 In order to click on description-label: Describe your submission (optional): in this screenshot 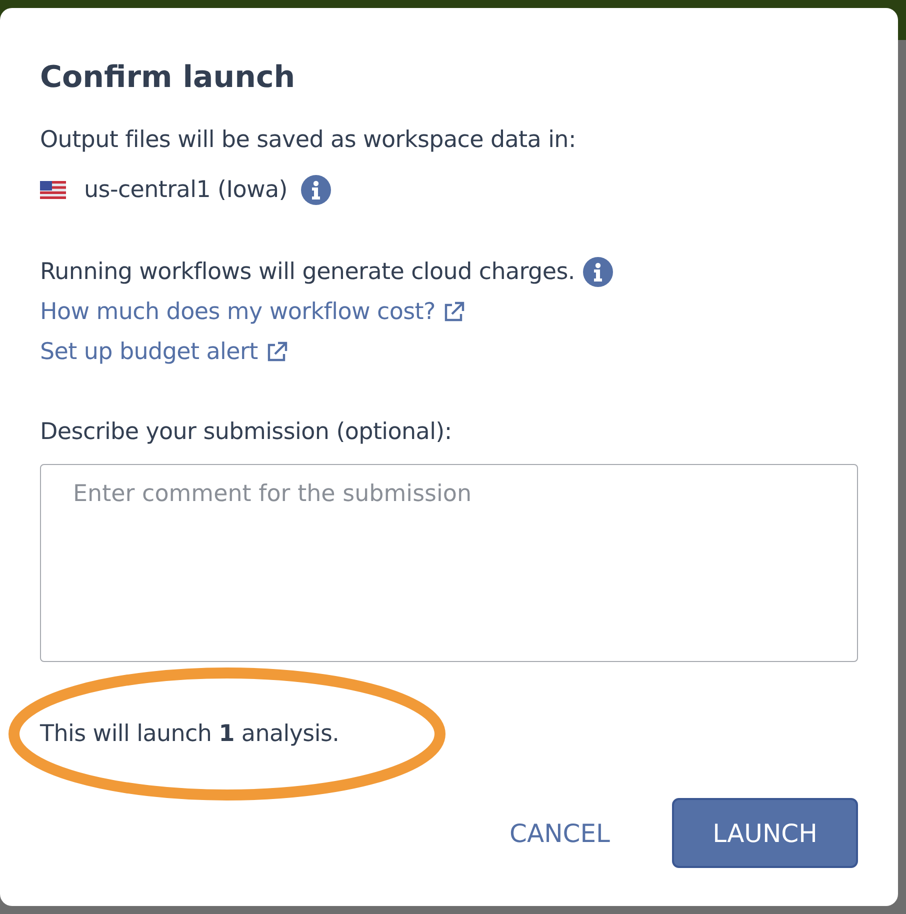, I will do `click(246, 432)`.